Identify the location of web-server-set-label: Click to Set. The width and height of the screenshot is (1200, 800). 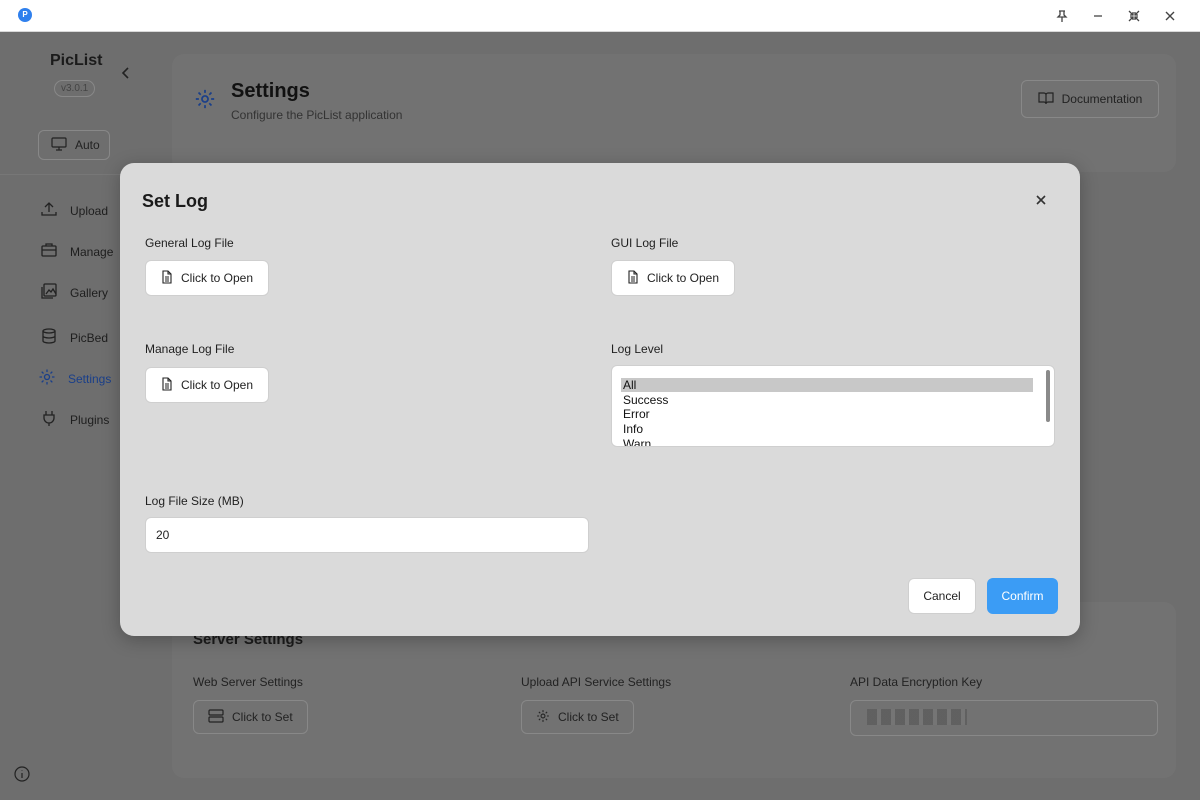
(262, 717).